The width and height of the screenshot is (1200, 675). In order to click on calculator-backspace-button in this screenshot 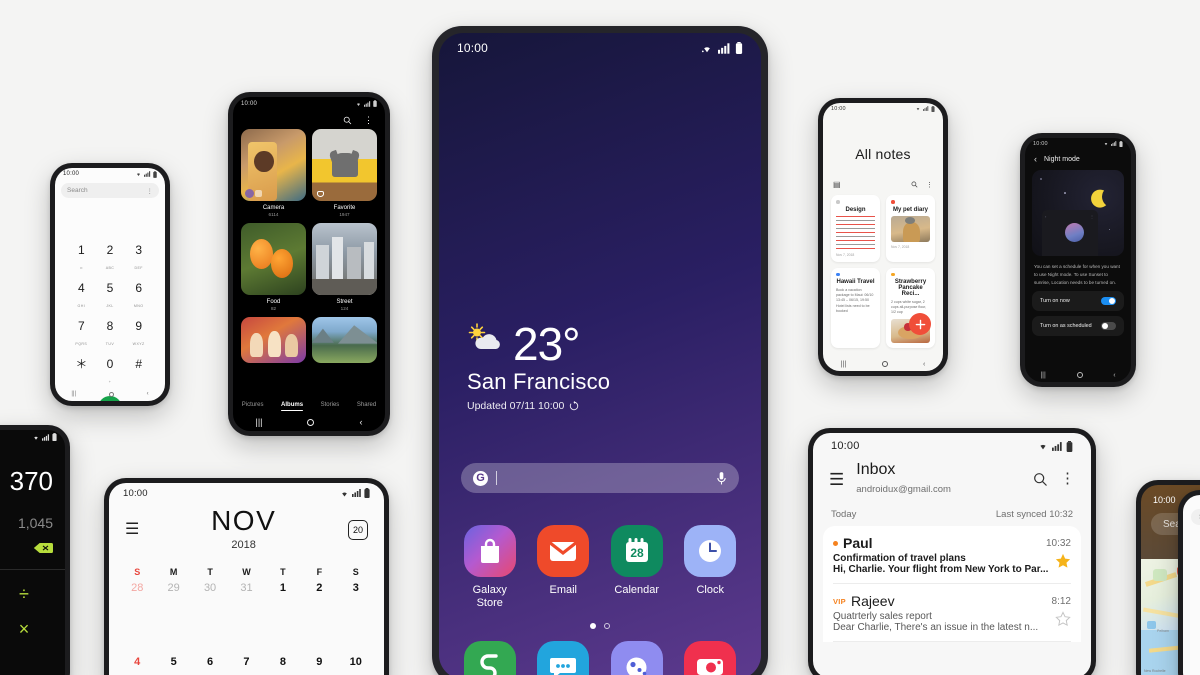, I will do `click(32, 545)`.